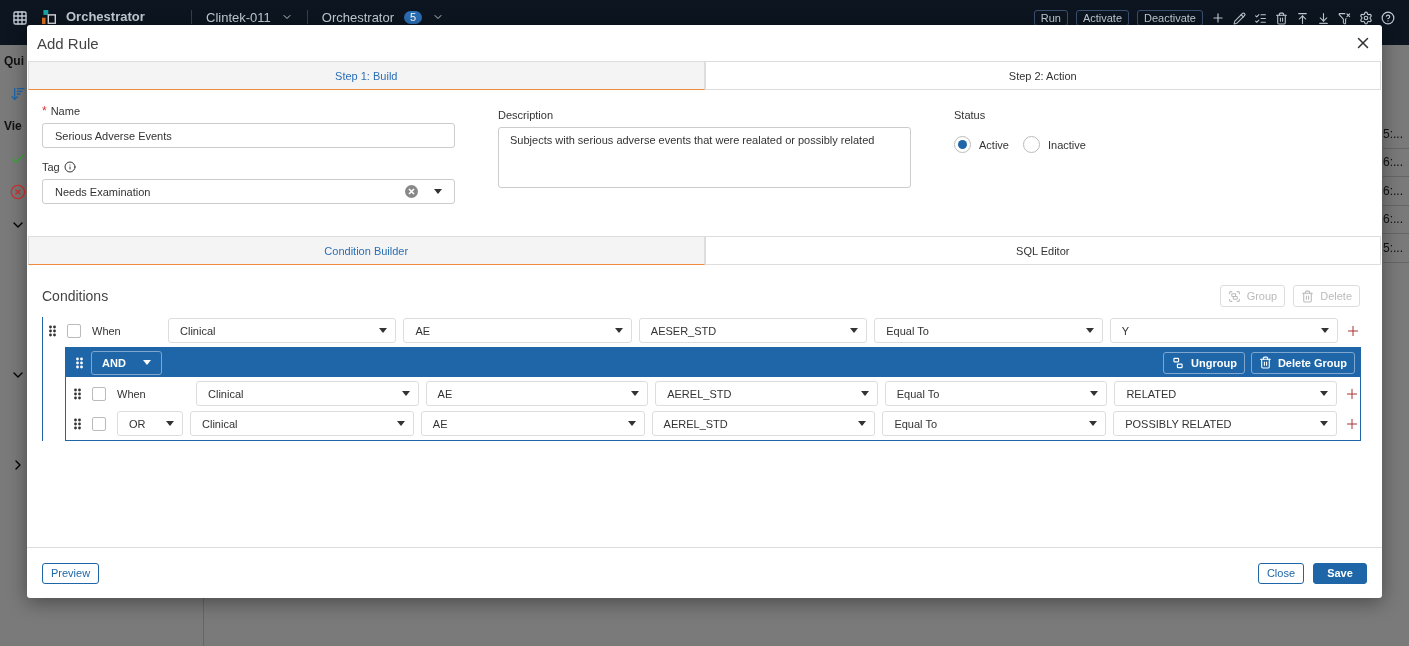 The width and height of the screenshot is (1409, 646). What do you see at coordinates (1224, 330) in the screenshot?
I see `condition-select: Y` at bounding box center [1224, 330].